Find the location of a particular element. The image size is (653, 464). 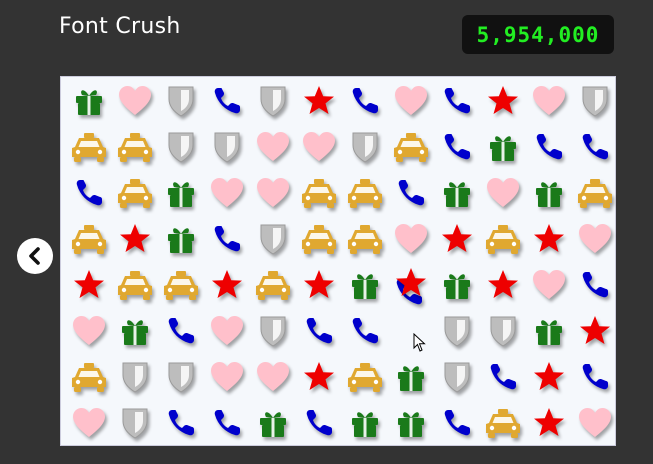

empty-tile is located at coordinates (411, 331).